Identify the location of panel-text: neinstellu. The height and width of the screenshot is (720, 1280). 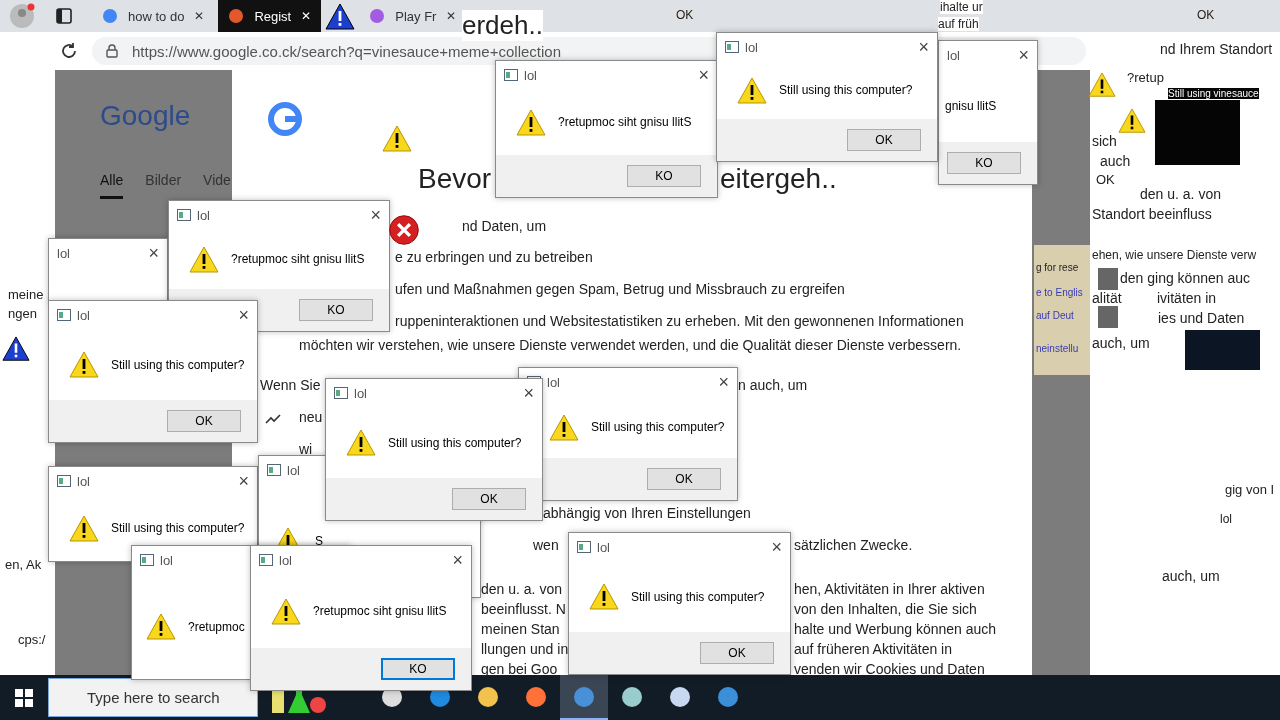
(1057, 348).